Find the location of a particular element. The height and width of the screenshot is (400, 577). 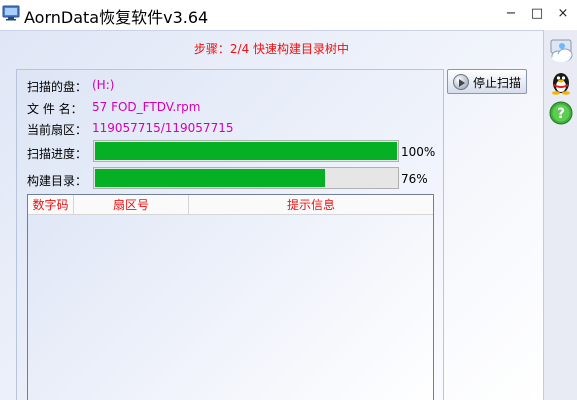

cloud-icon is located at coordinates (561, 51).